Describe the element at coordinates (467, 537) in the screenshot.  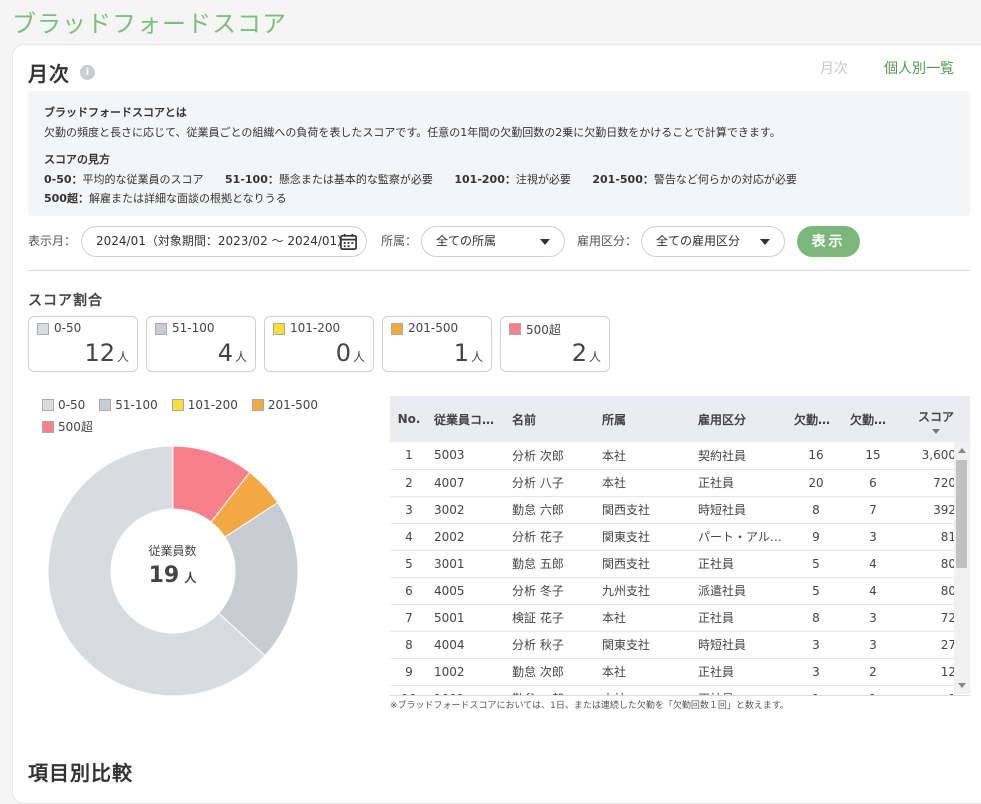
I see `table-cell: 2002` at that location.